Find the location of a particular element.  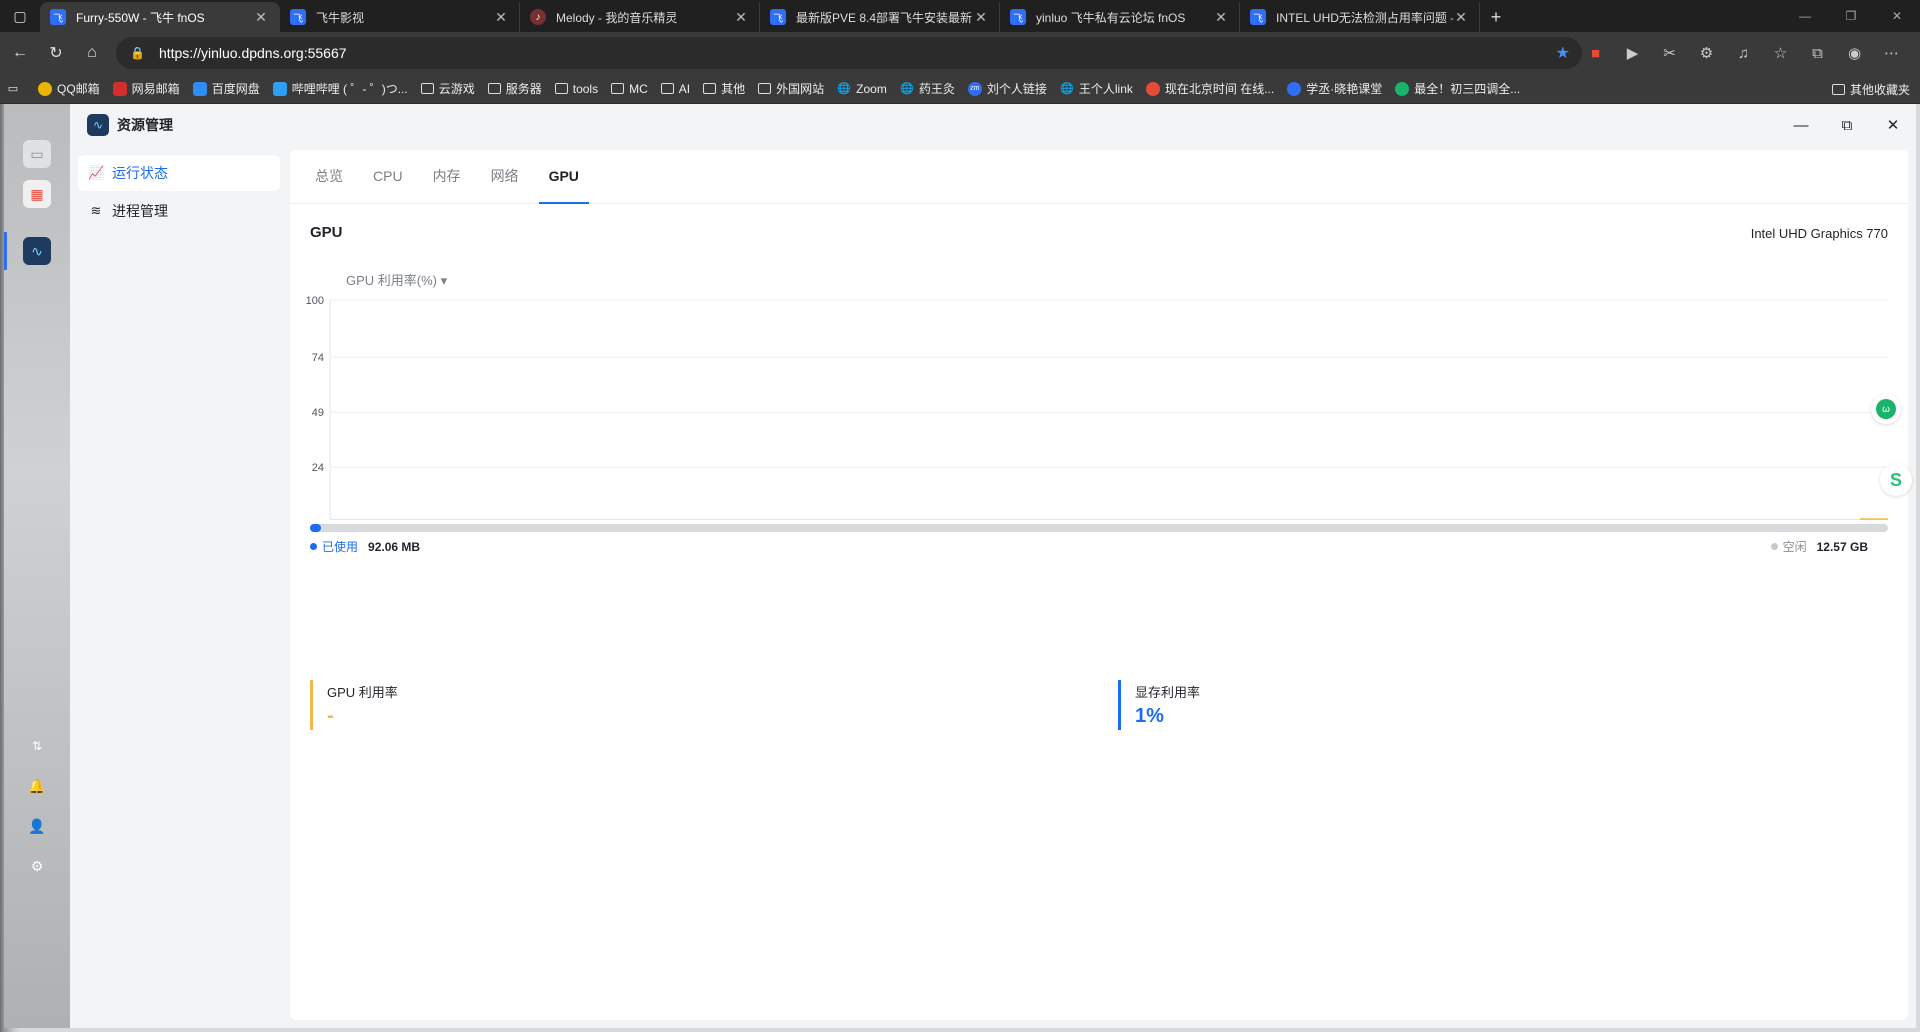

restore-icon: ❐ is located at coordinates (1851, 16).